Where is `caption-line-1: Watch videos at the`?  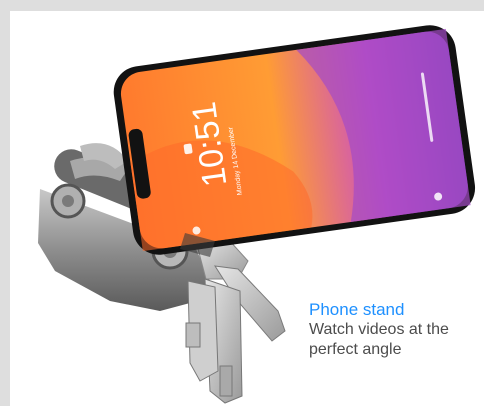 caption-line-1: Watch videos at the is located at coordinates (379, 329).